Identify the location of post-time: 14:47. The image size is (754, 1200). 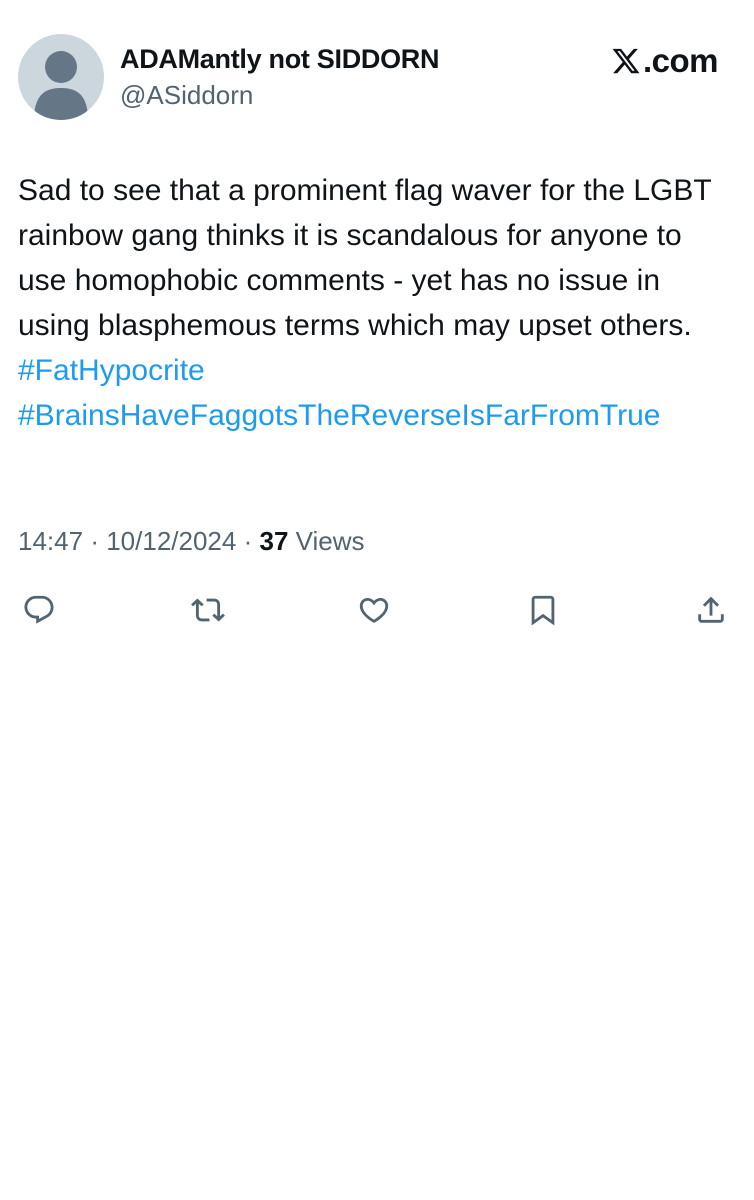
(50, 541).